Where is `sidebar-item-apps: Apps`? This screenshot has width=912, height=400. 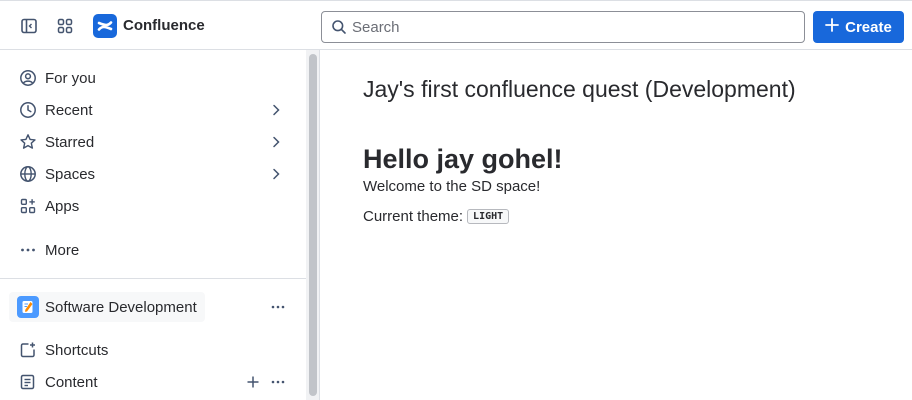
sidebar-item-apps: Apps is located at coordinates (151, 206).